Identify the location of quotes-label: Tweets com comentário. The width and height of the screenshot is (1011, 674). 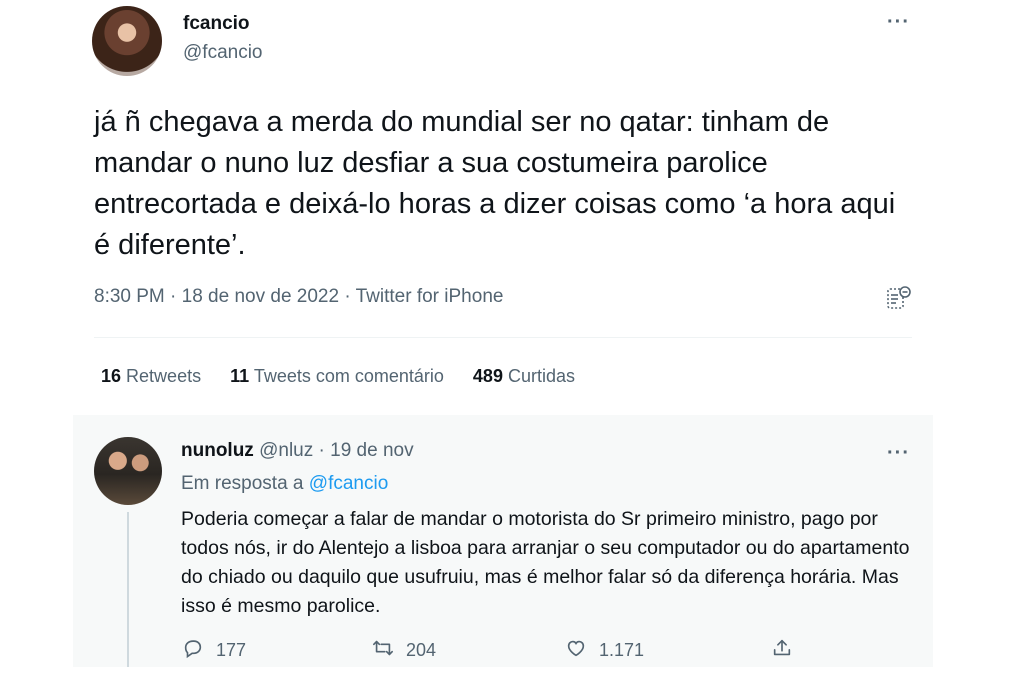
(348, 376).